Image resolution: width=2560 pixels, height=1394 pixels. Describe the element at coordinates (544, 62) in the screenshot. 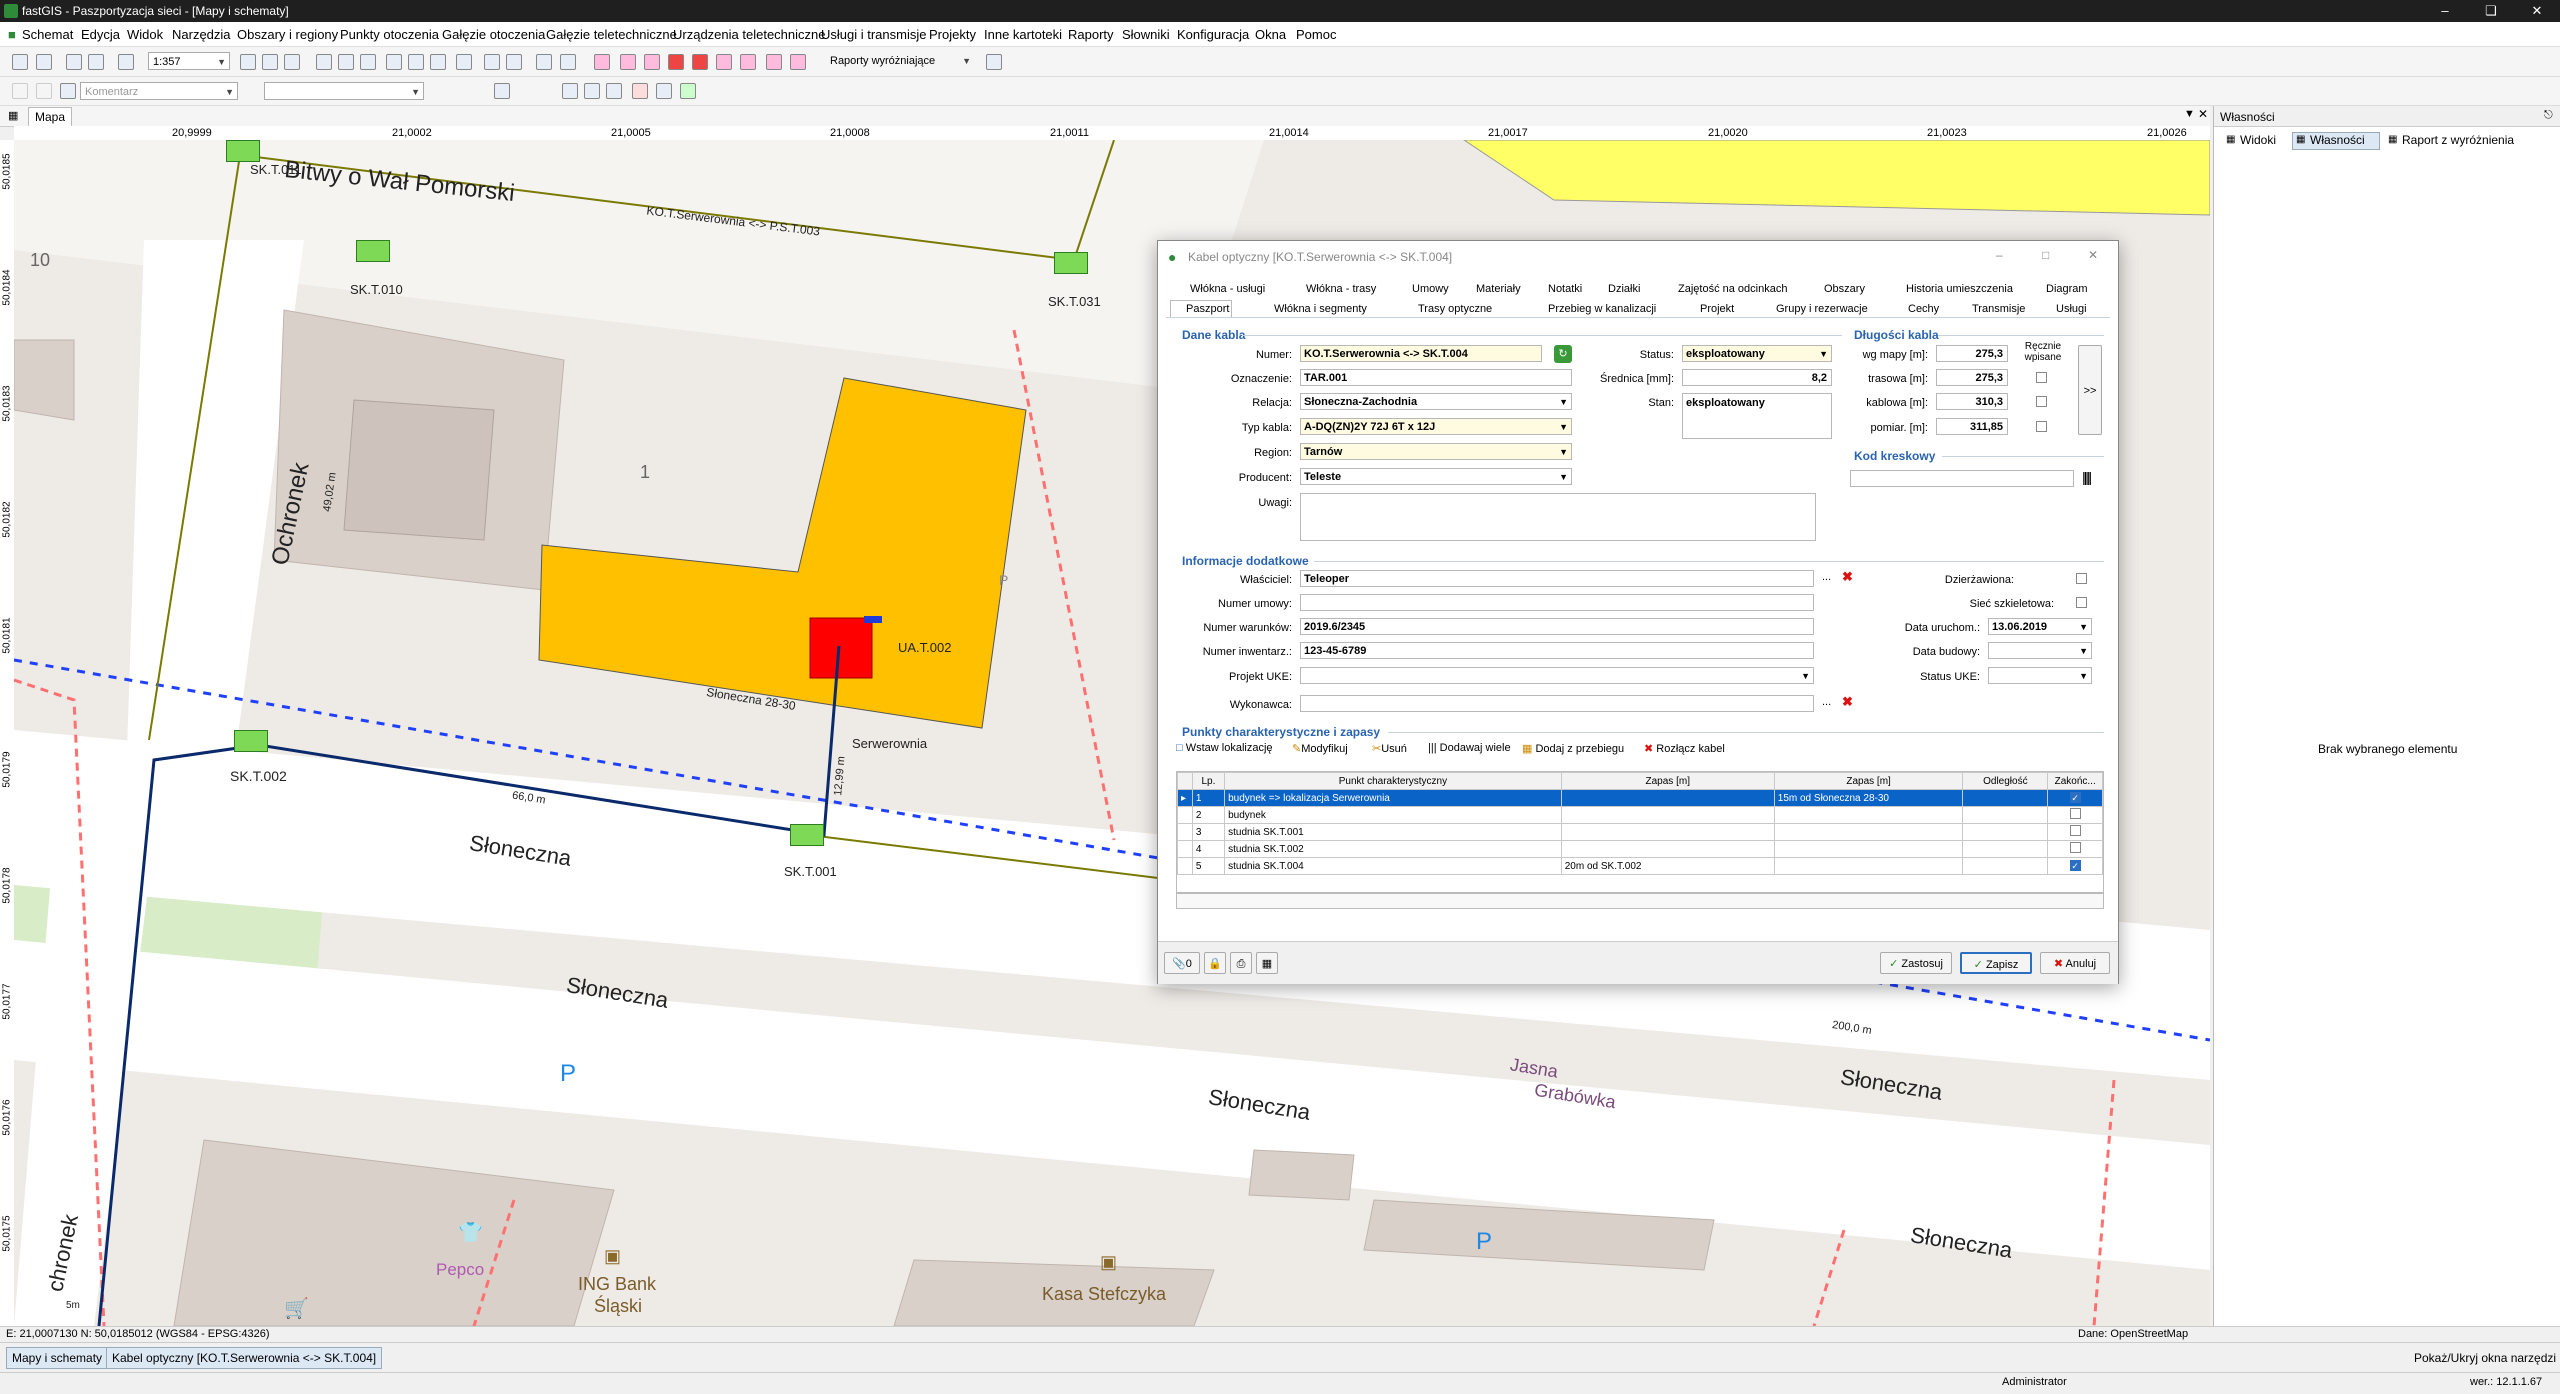

I see `text-icon` at that location.